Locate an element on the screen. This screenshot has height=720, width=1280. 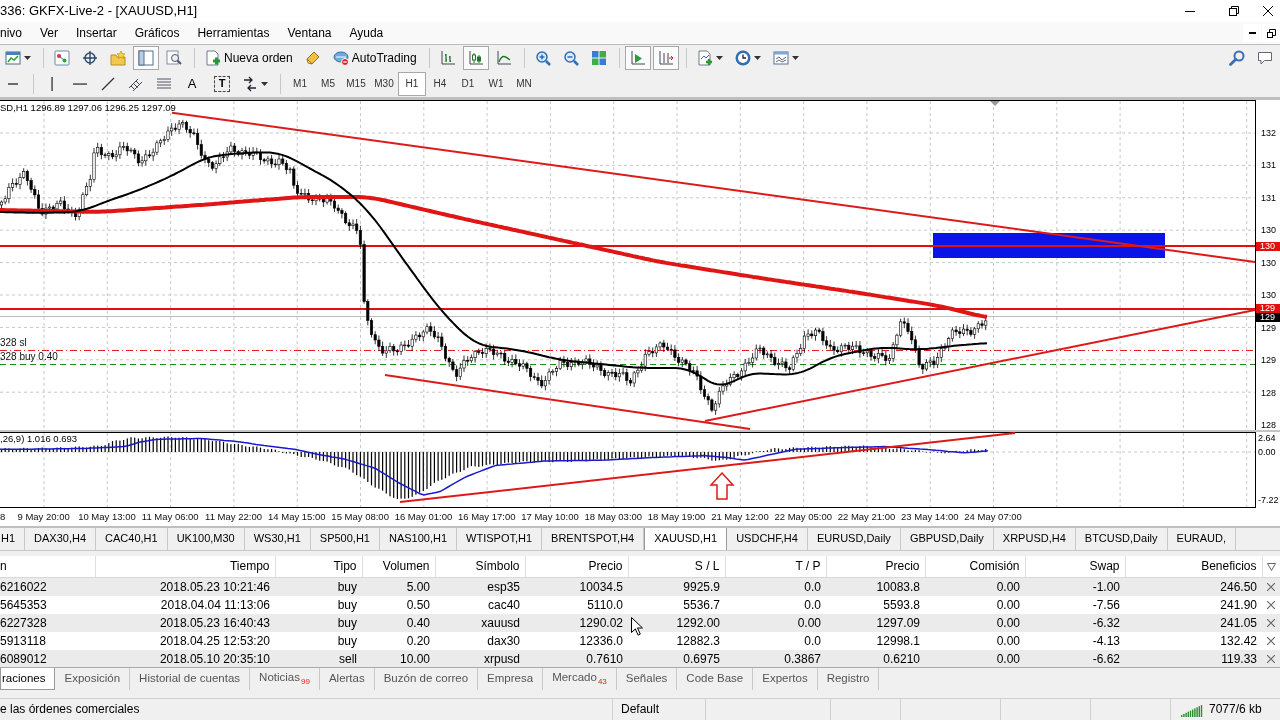
chart-tab: XAUUSD,H1 is located at coordinates (686, 539).